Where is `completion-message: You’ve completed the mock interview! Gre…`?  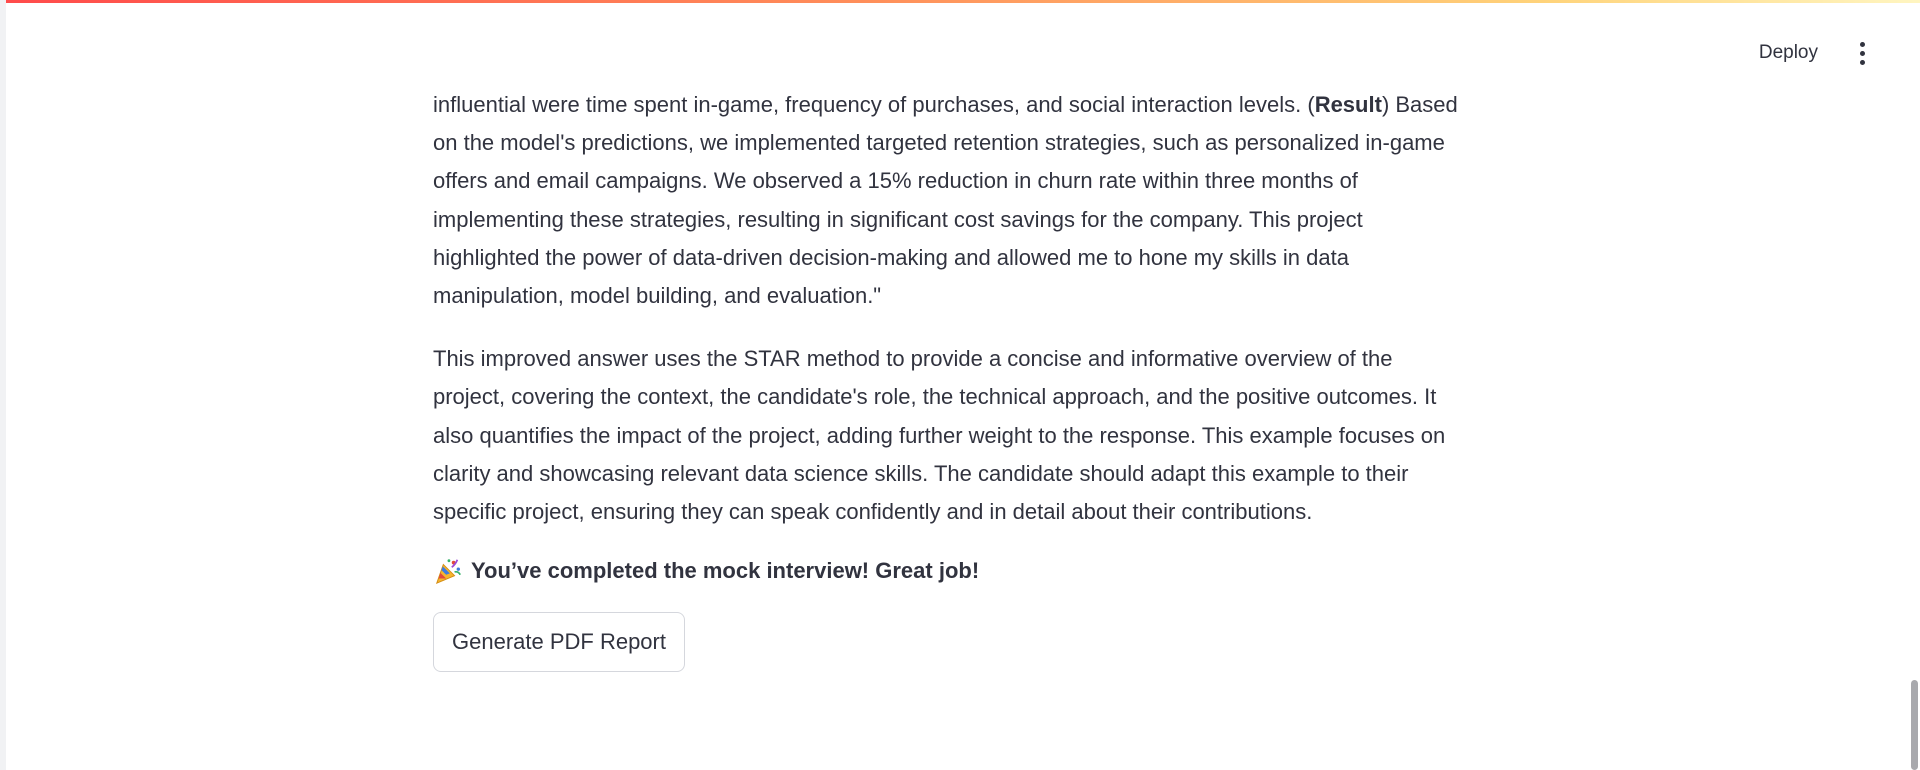 completion-message: You’ve completed the mock interview! Gre… is located at coordinates (963, 571).